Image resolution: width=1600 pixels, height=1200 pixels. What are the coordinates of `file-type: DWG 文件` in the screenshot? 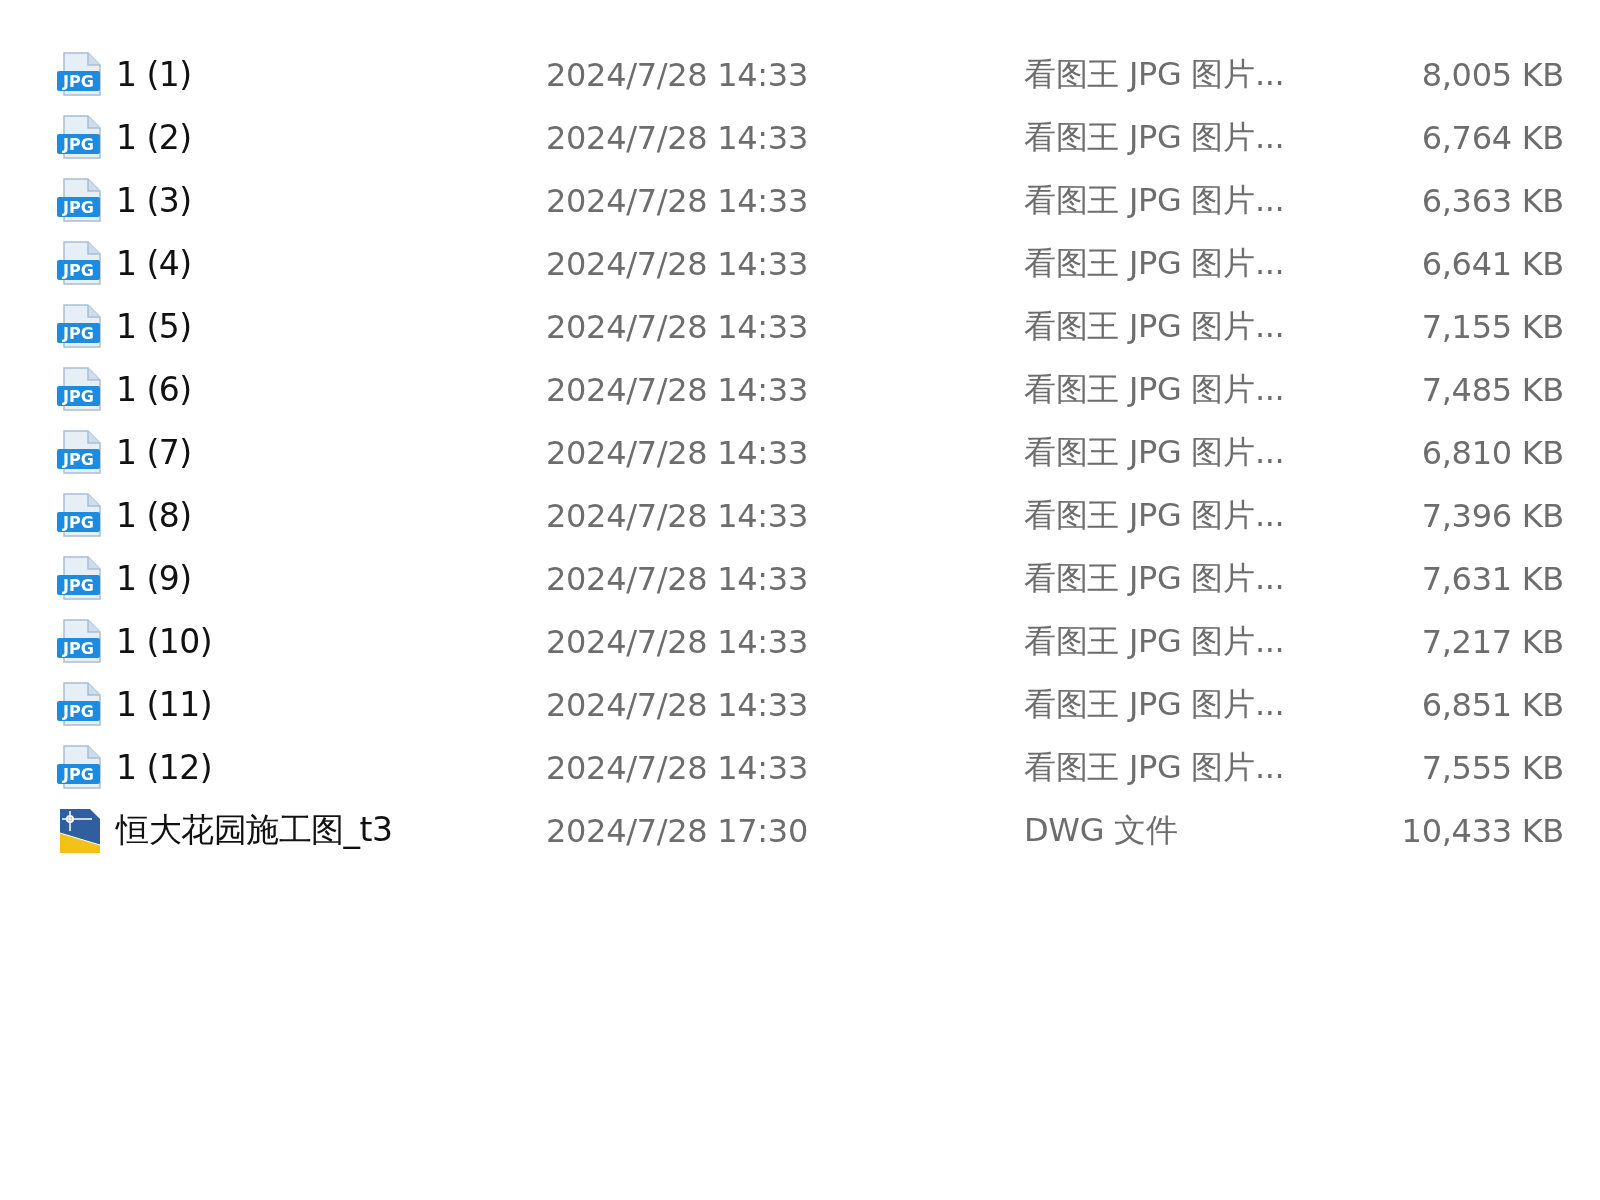 It's located at (1101, 830).